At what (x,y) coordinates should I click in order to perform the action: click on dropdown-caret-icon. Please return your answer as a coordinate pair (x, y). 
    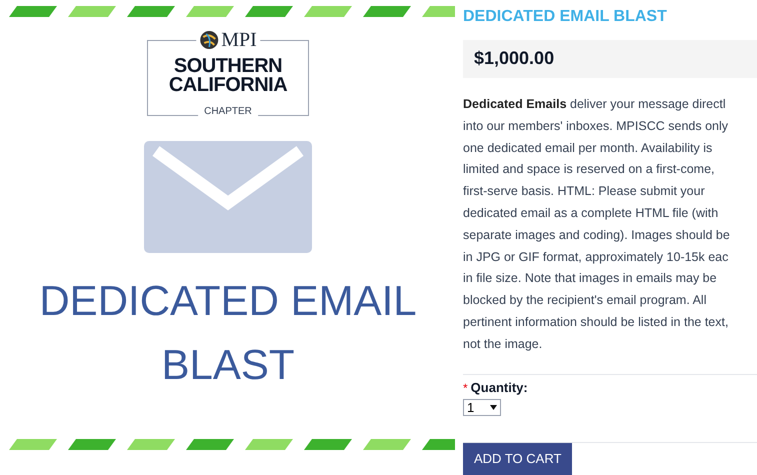
    Looking at the image, I should click on (493, 407).